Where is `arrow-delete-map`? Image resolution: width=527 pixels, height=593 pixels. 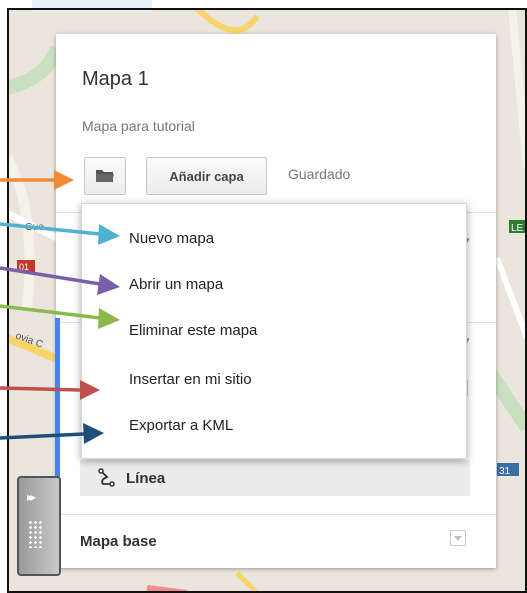 arrow-delete-map is located at coordinates (60, 316).